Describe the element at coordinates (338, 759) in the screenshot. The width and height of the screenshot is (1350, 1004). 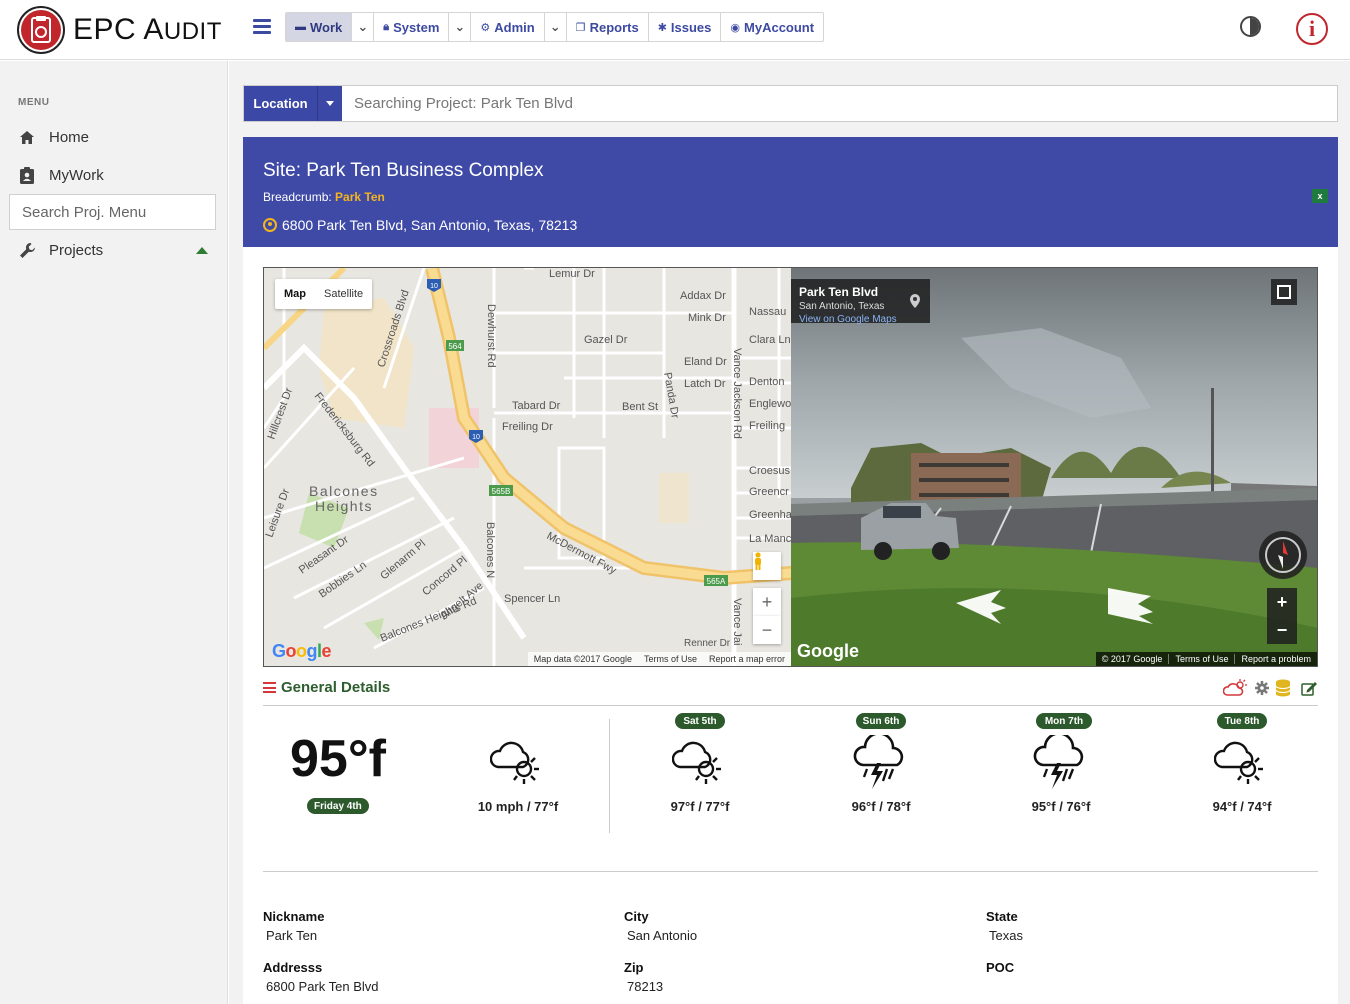
I see `current-temperature: 95°f` at that location.